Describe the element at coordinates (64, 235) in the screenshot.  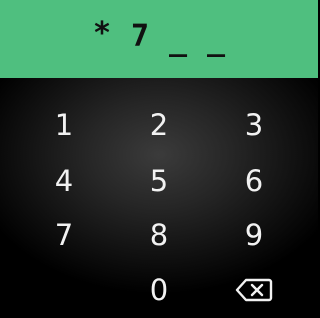
I see `key-7: 7` at that location.